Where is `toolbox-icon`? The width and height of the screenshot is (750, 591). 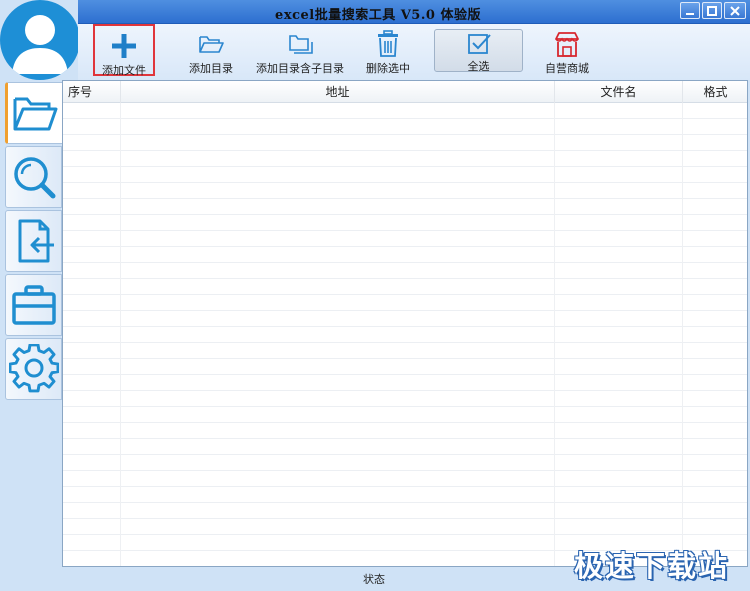 toolbox-icon is located at coordinates (33, 305).